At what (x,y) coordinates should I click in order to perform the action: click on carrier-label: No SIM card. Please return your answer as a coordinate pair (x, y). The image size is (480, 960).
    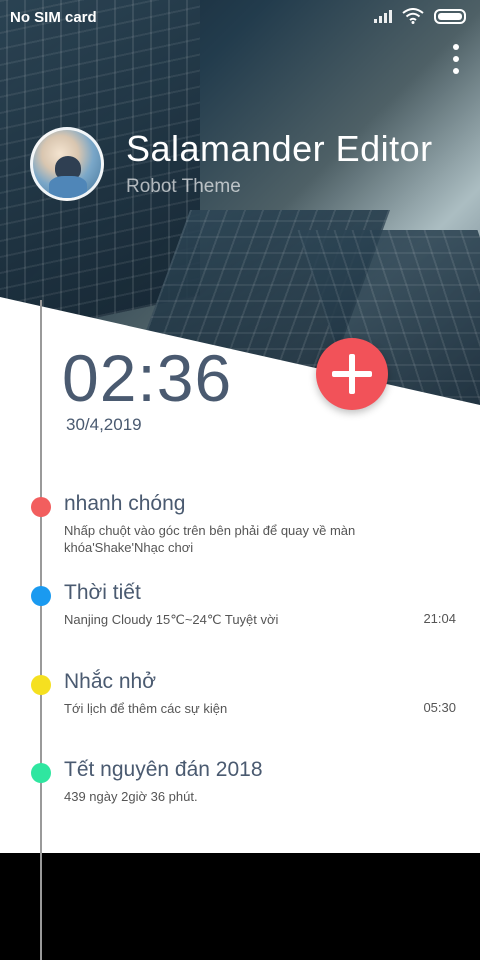
    Looking at the image, I should click on (53, 17).